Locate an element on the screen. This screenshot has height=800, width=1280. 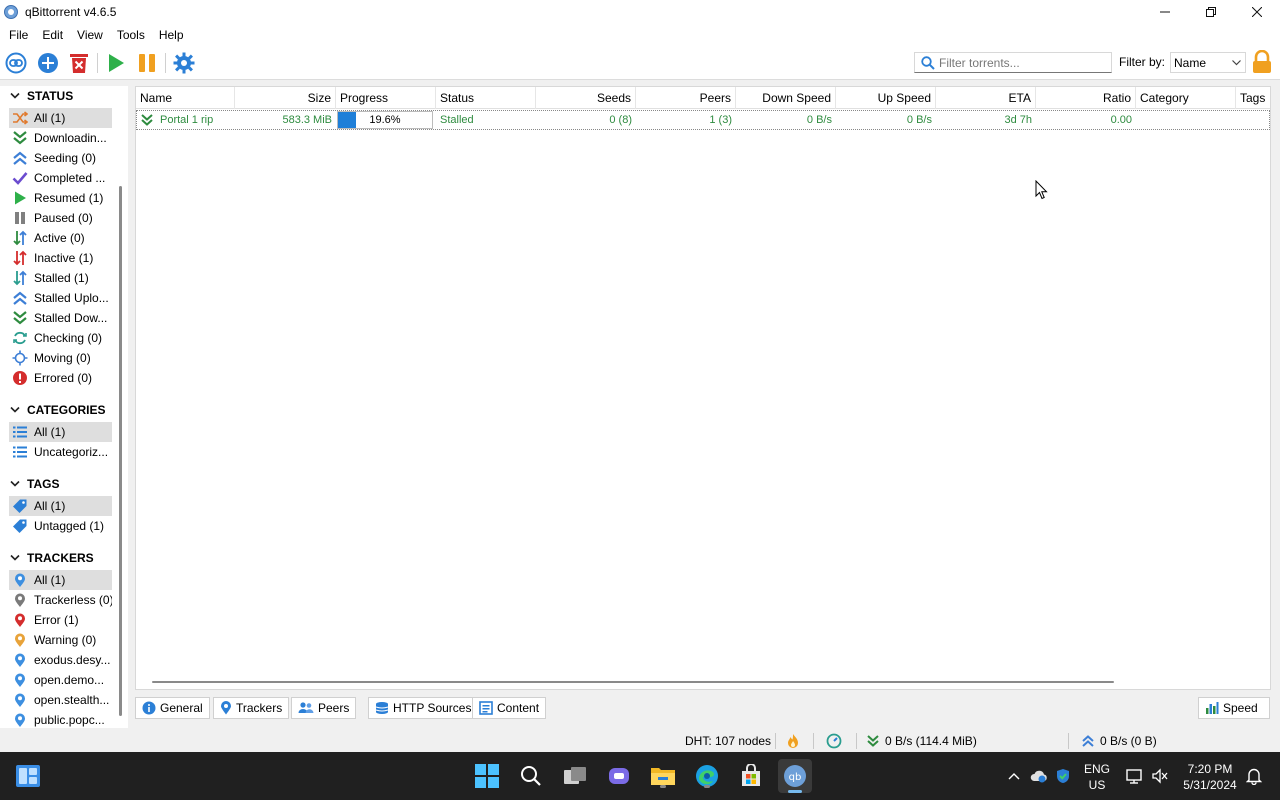
status-filter-errored-0: Errored (0) is located at coordinates (60, 378).